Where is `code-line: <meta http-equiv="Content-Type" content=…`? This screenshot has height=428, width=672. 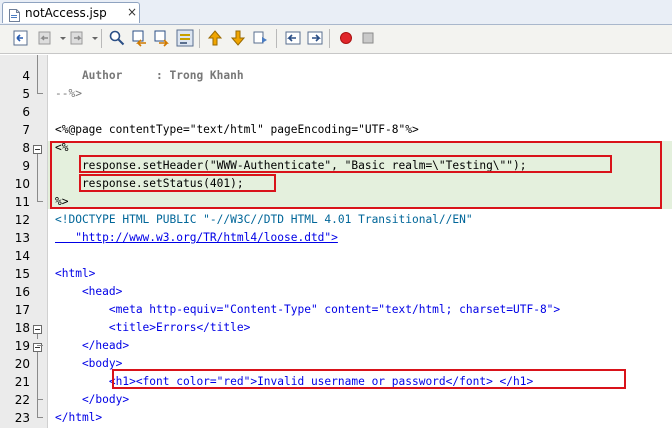 code-line: <meta http-equiv="Content-Type" content=… is located at coordinates (308, 309).